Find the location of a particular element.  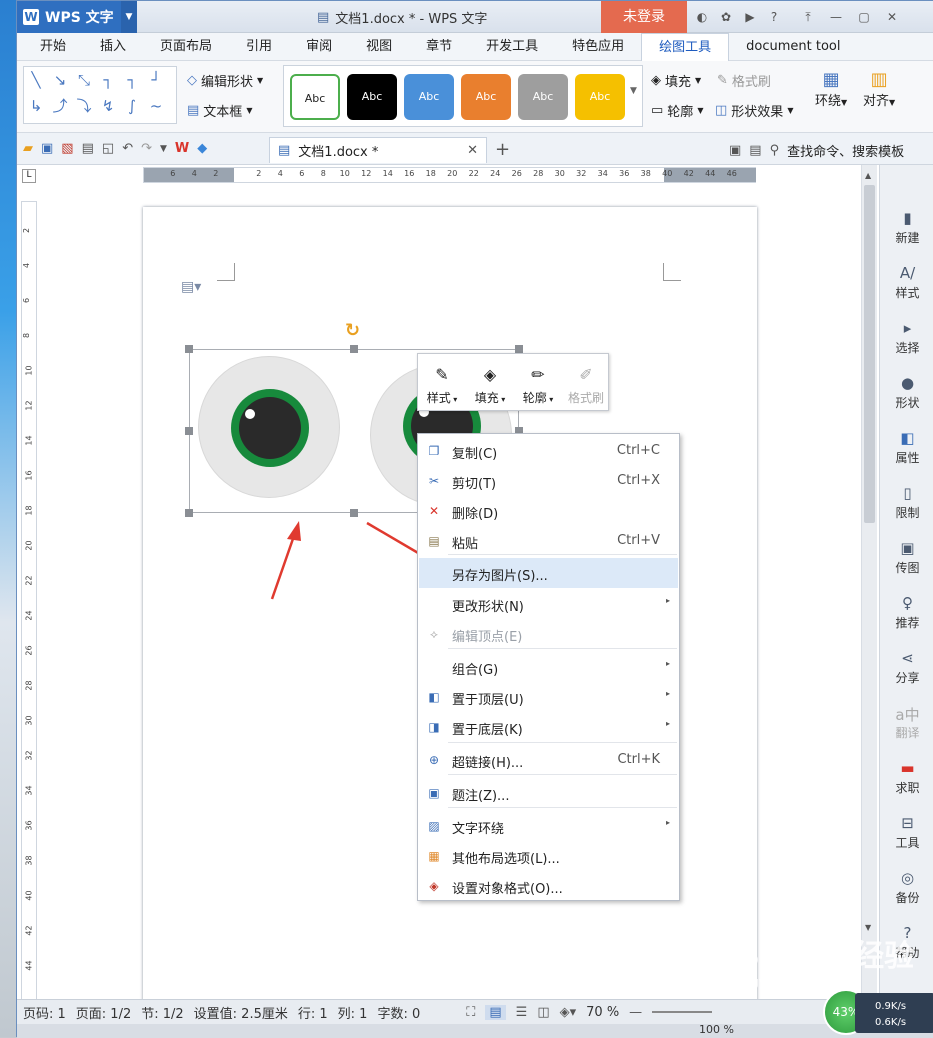

style-orange: Abc is located at coordinates (486, 97).